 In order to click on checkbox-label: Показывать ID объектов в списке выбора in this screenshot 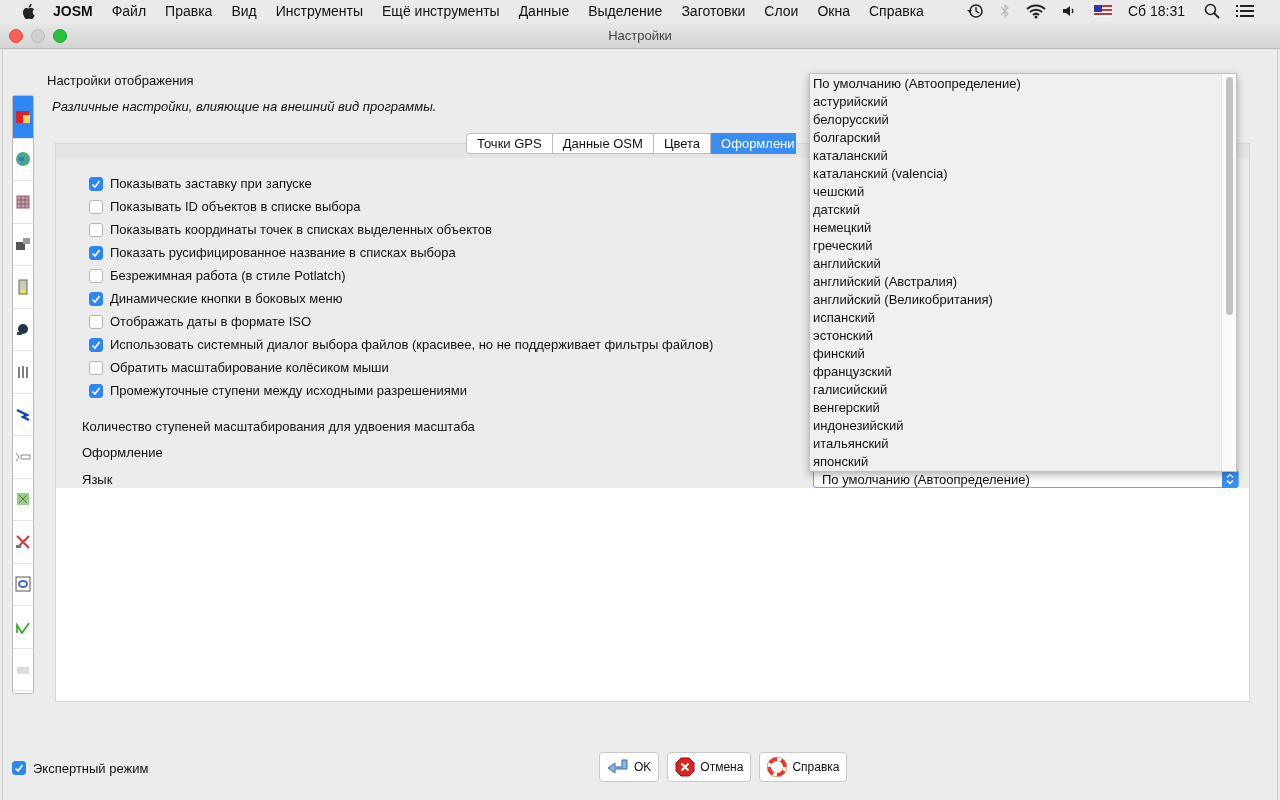, I will do `click(235, 206)`.